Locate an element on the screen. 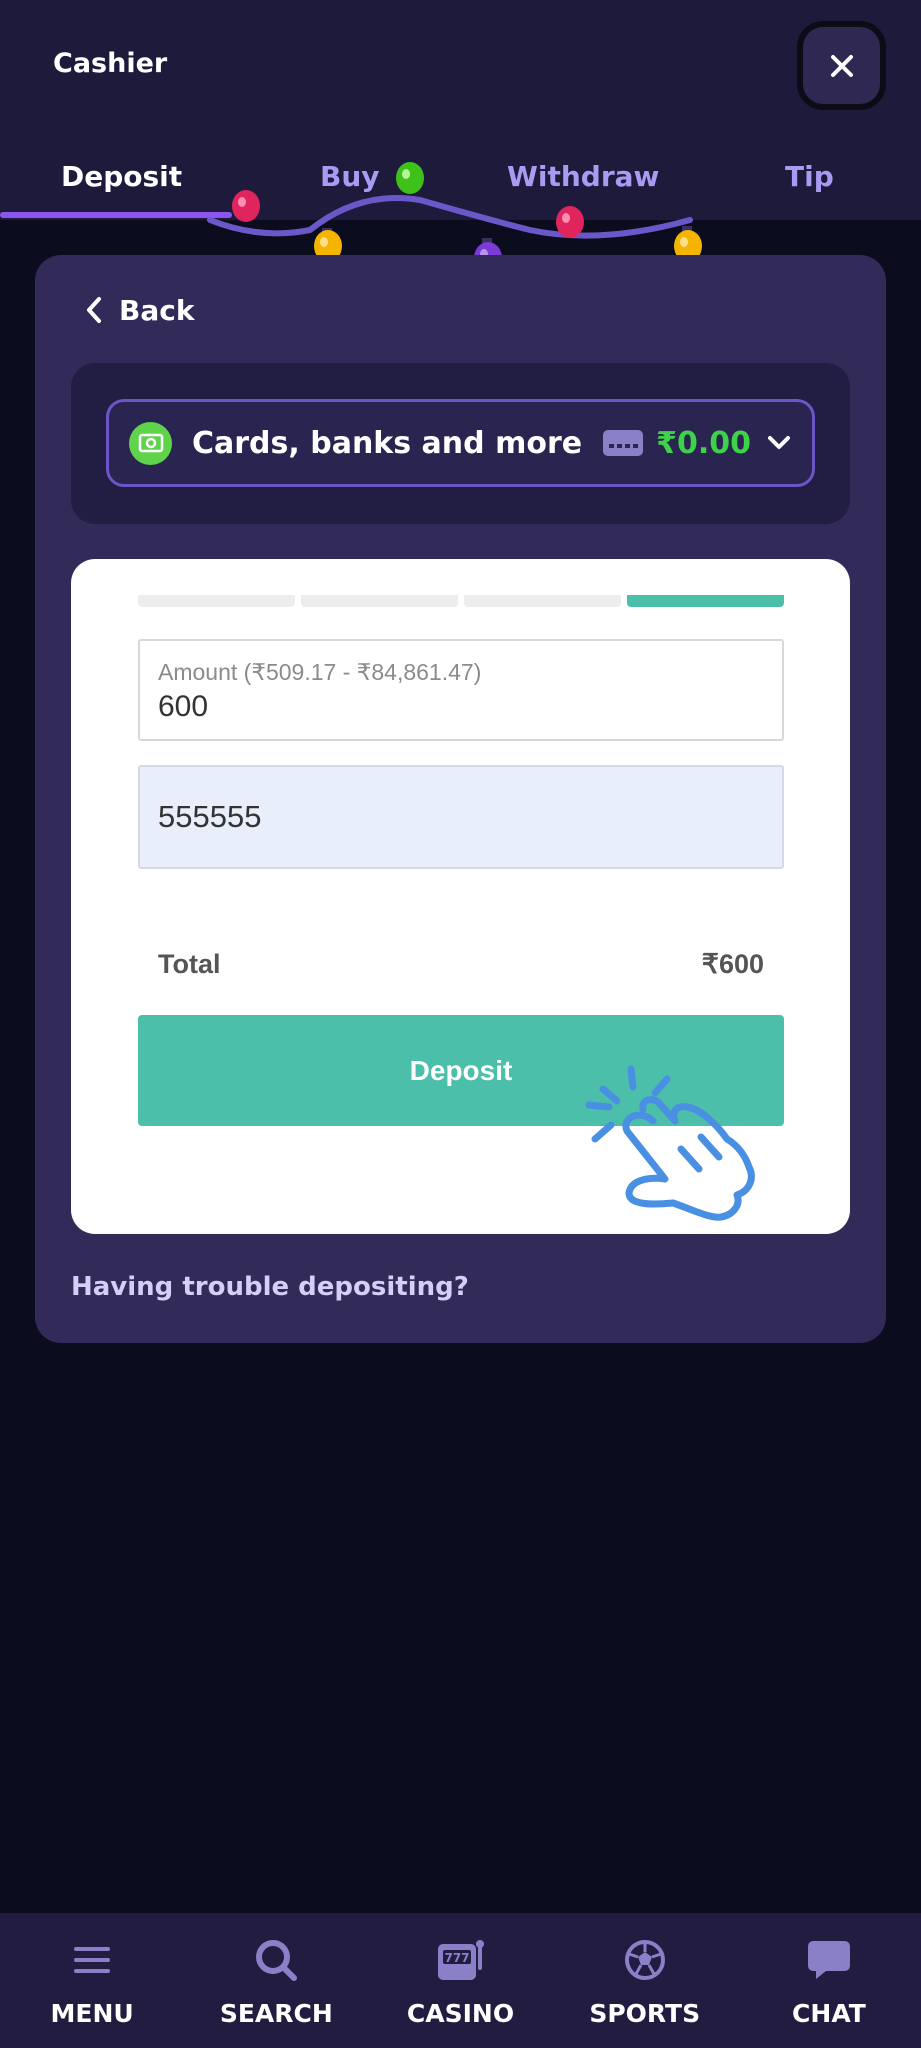  nav-sports: SPORTS is located at coordinates (645, 1980).